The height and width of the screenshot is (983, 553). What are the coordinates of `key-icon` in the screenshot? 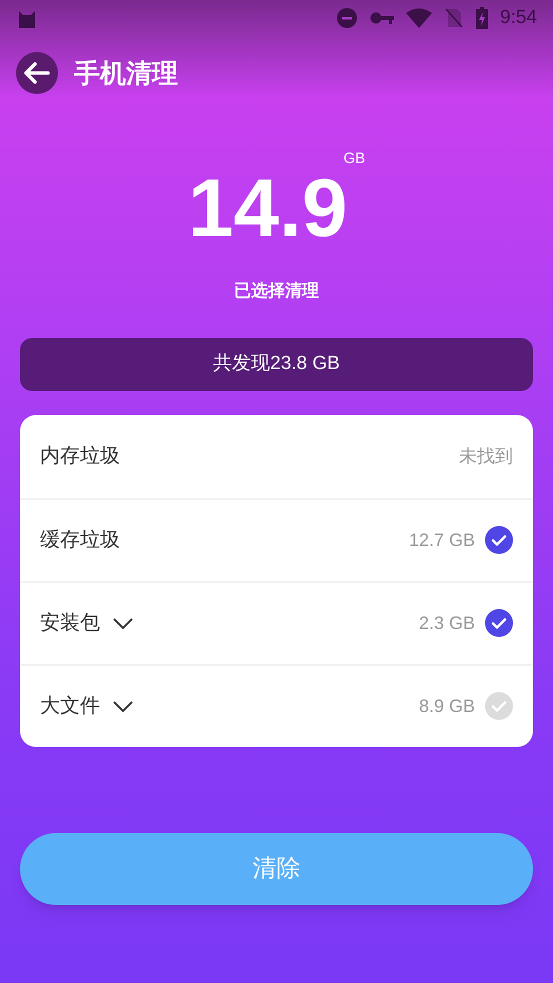 It's located at (382, 18).